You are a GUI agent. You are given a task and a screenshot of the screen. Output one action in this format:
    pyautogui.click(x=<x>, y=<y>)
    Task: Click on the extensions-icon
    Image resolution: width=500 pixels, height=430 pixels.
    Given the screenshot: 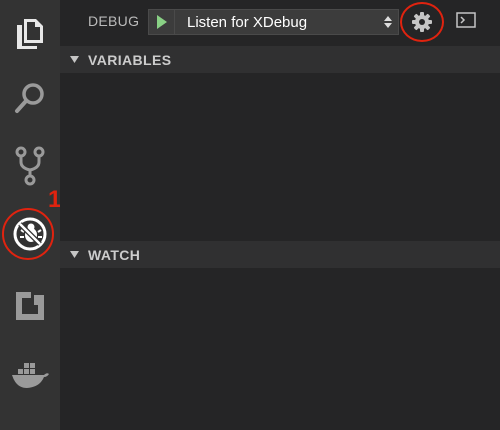 What is the action you would take?
    pyautogui.click(x=30, y=306)
    